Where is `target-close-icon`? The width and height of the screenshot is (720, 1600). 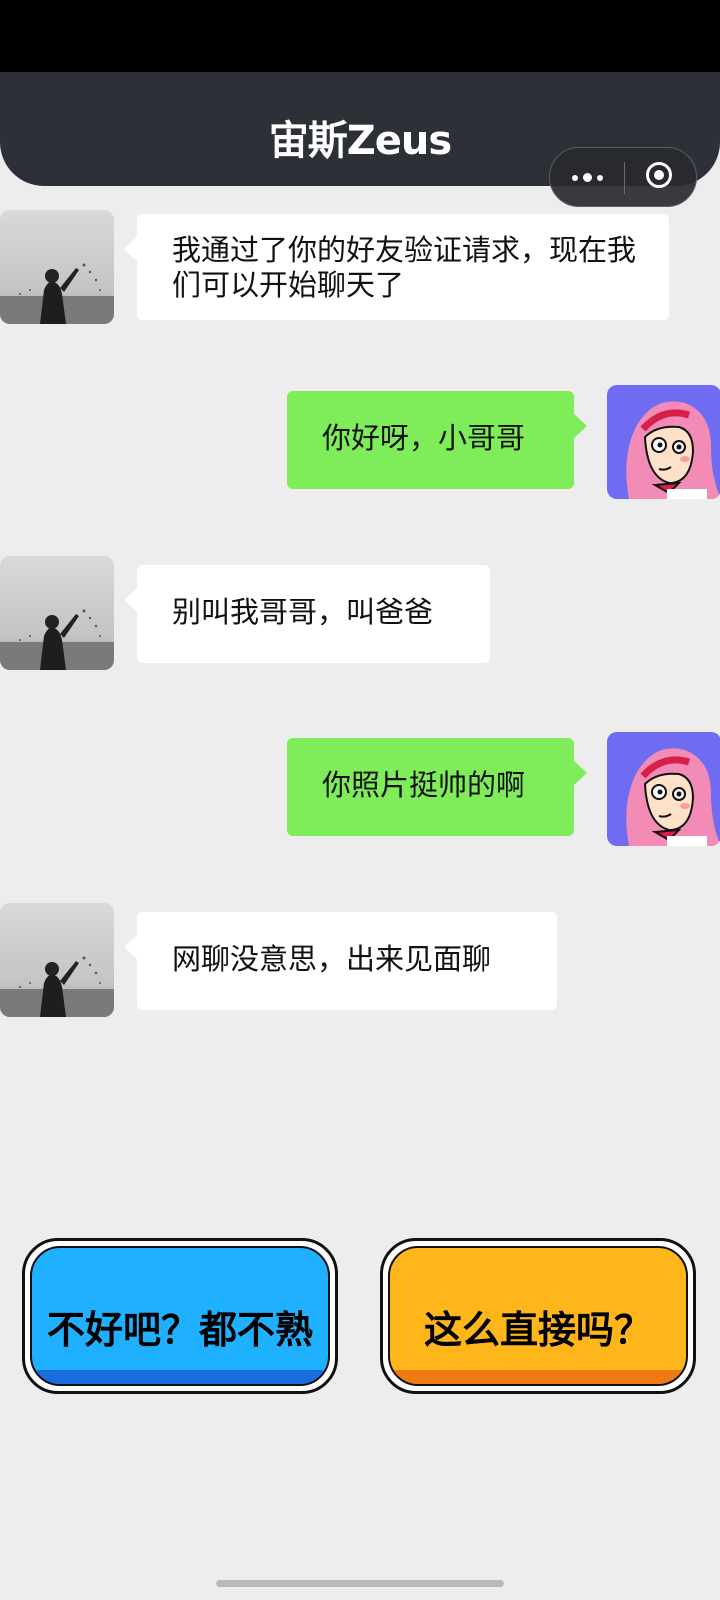
target-close-icon is located at coordinates (661, 177).